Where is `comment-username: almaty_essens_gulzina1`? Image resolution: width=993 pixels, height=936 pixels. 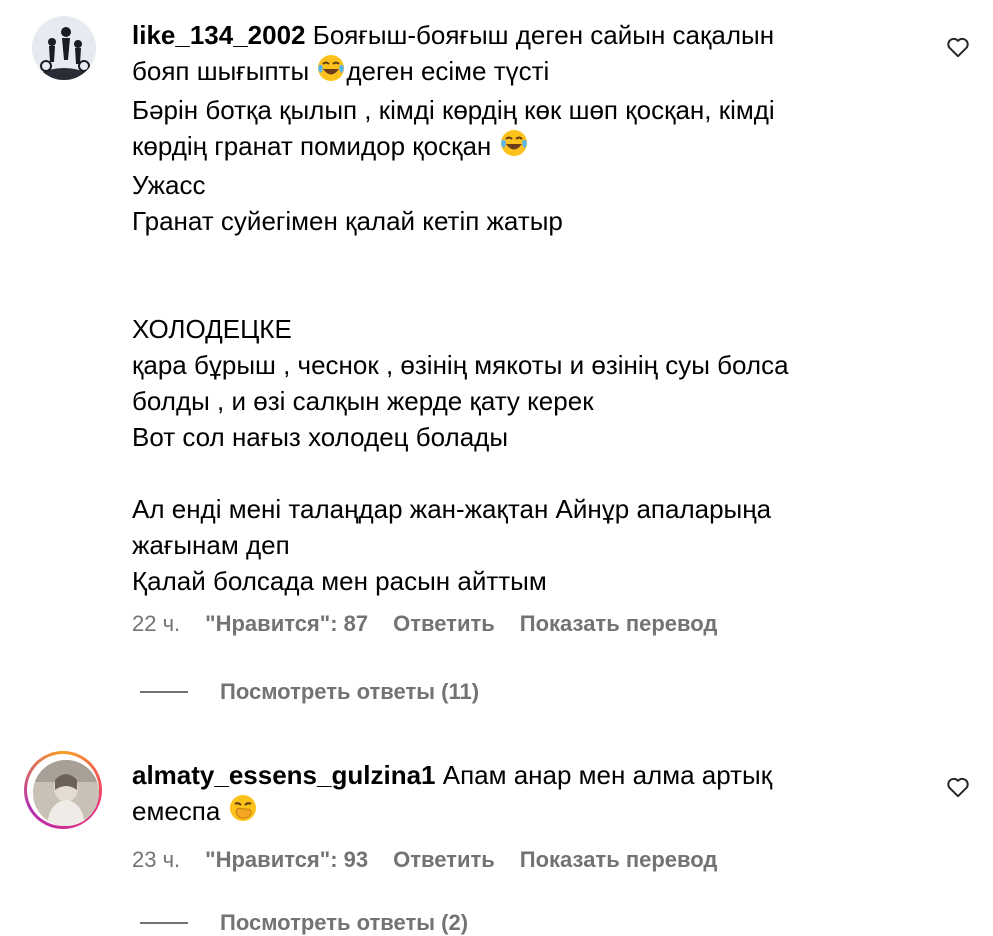
comment-username: almaty_essens_gulzina1 is located at coordinates (284, 775).